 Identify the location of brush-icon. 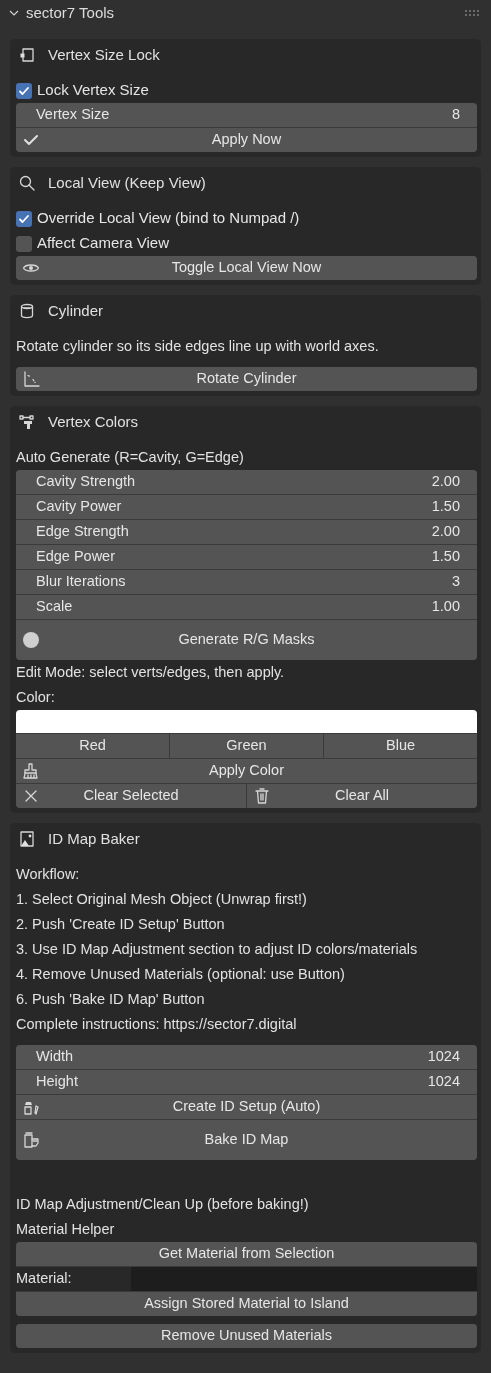
(31, 771).